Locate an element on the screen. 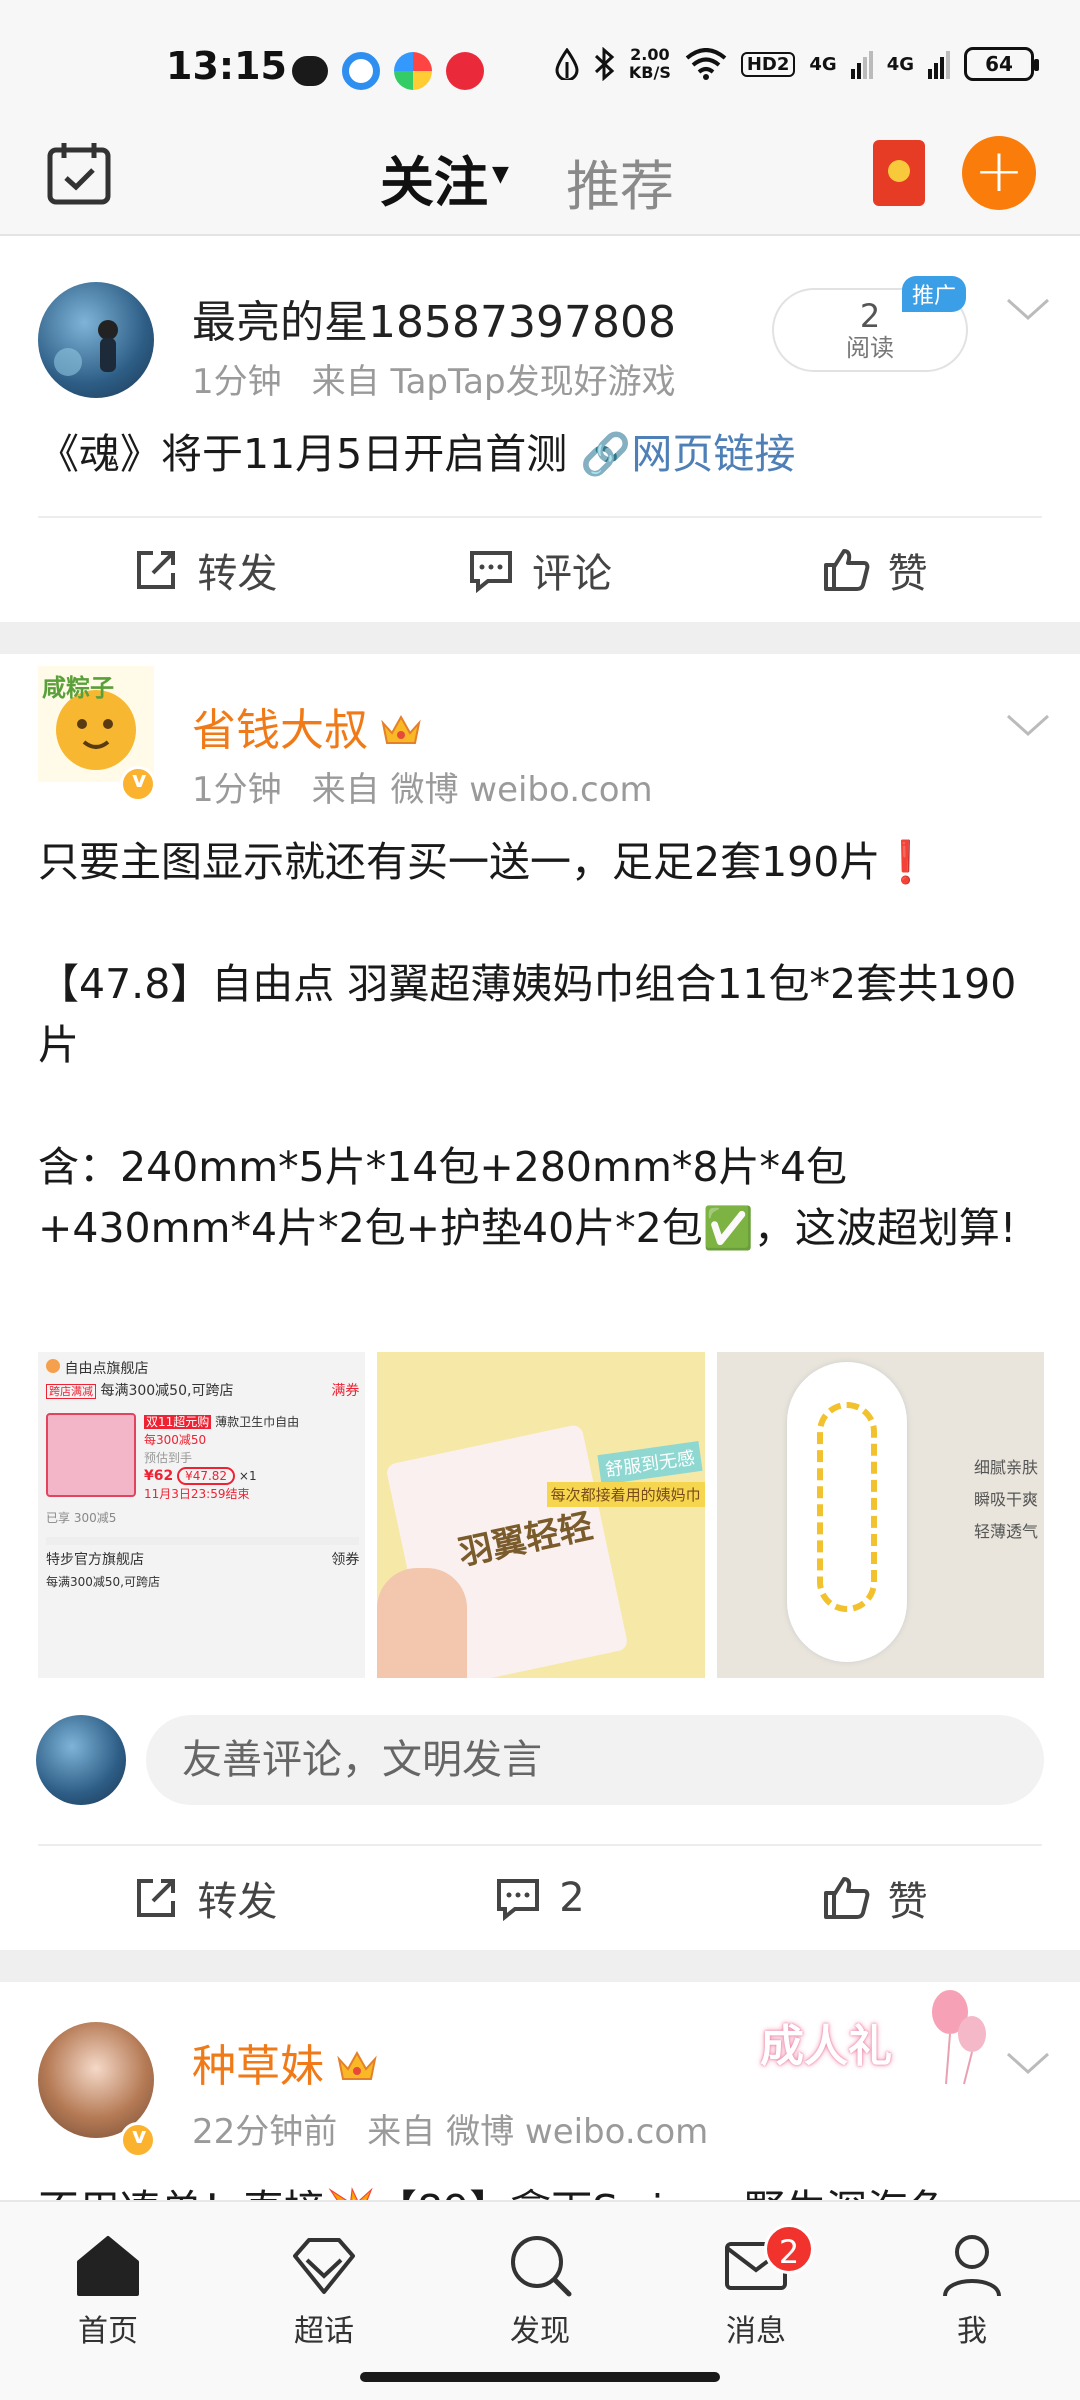 Image resolution: width=1080 pixels, height=2400 pixels. shop-name: 自由点旗舰店 is located at coordinates (202, 1369).